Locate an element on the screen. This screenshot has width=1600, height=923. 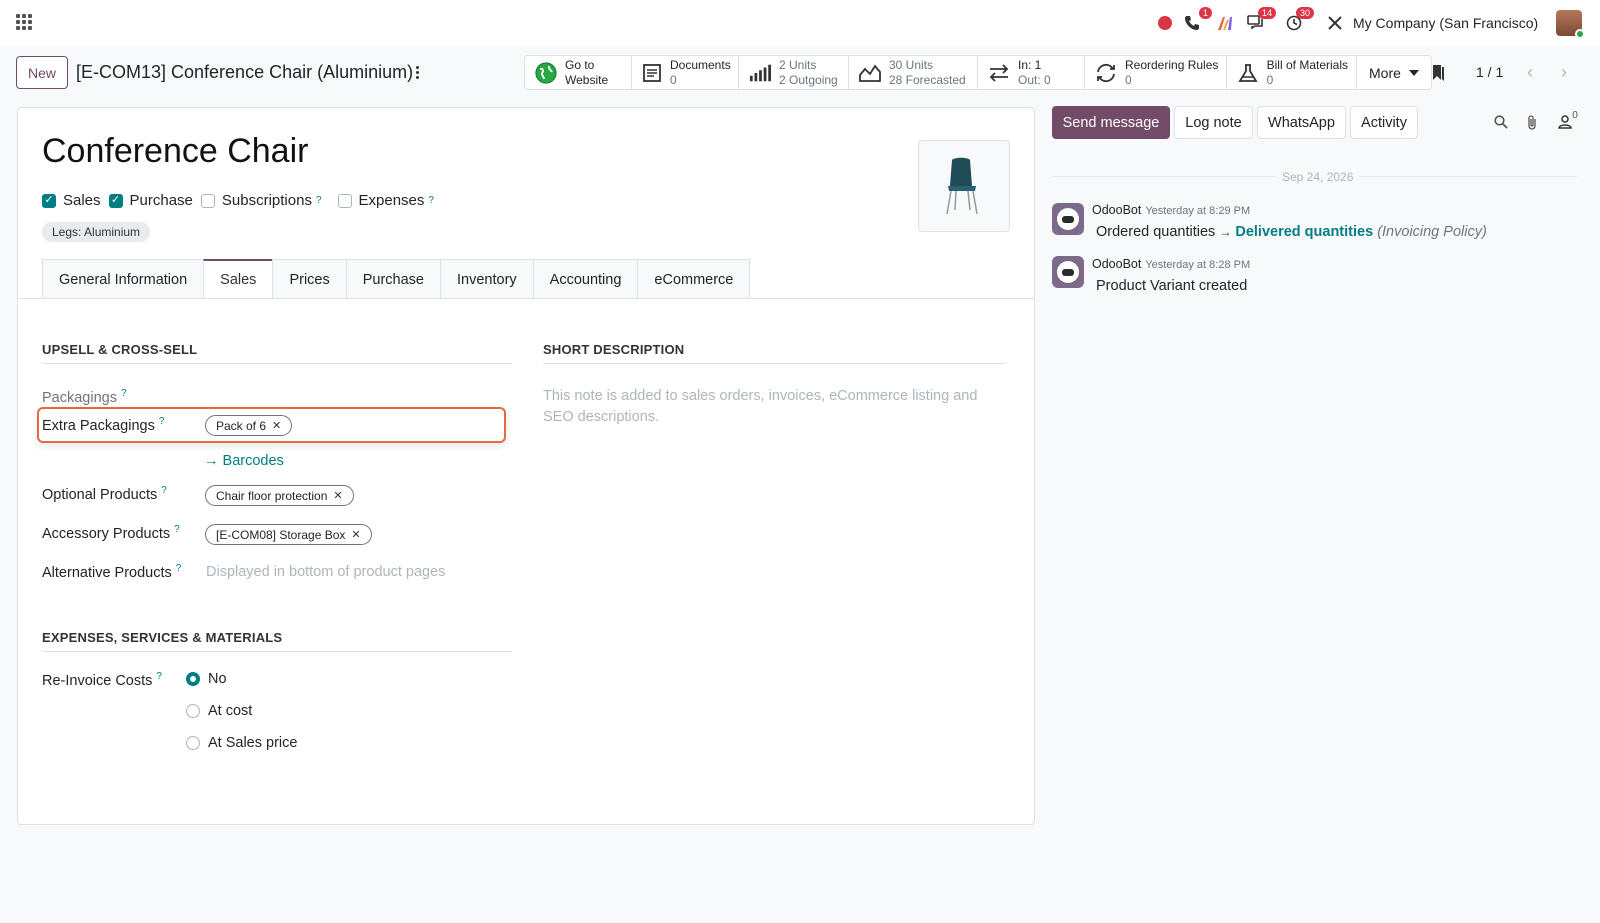
ai-app-button is located at coordinates (1225, 23).